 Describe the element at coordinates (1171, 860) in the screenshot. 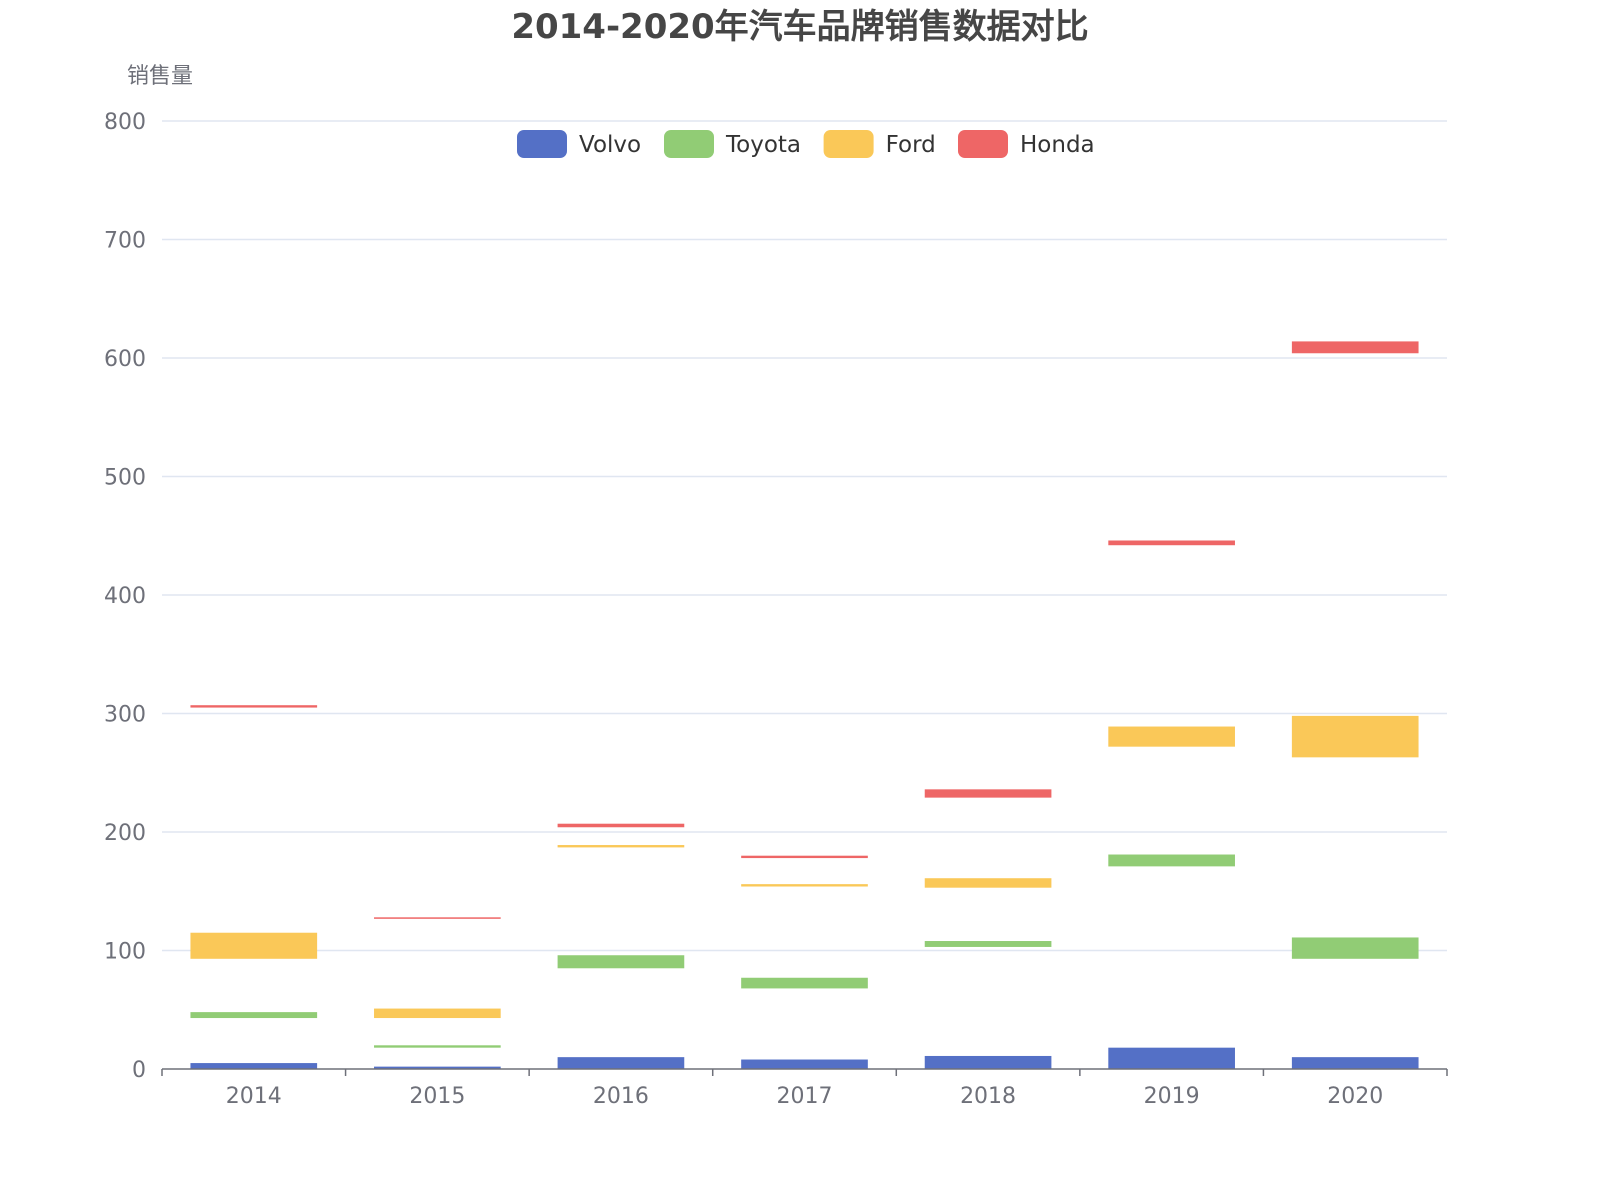

I see `bar-toyota-2019` at that location.